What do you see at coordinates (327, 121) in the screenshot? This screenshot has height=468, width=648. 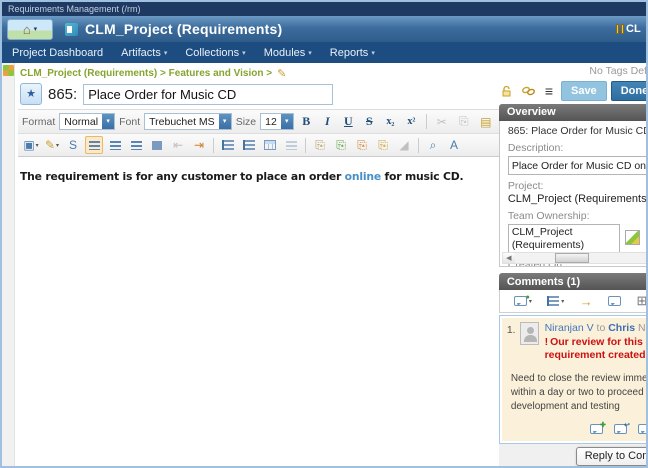 I see `italic-button: I` at bounding box center [327, 121].